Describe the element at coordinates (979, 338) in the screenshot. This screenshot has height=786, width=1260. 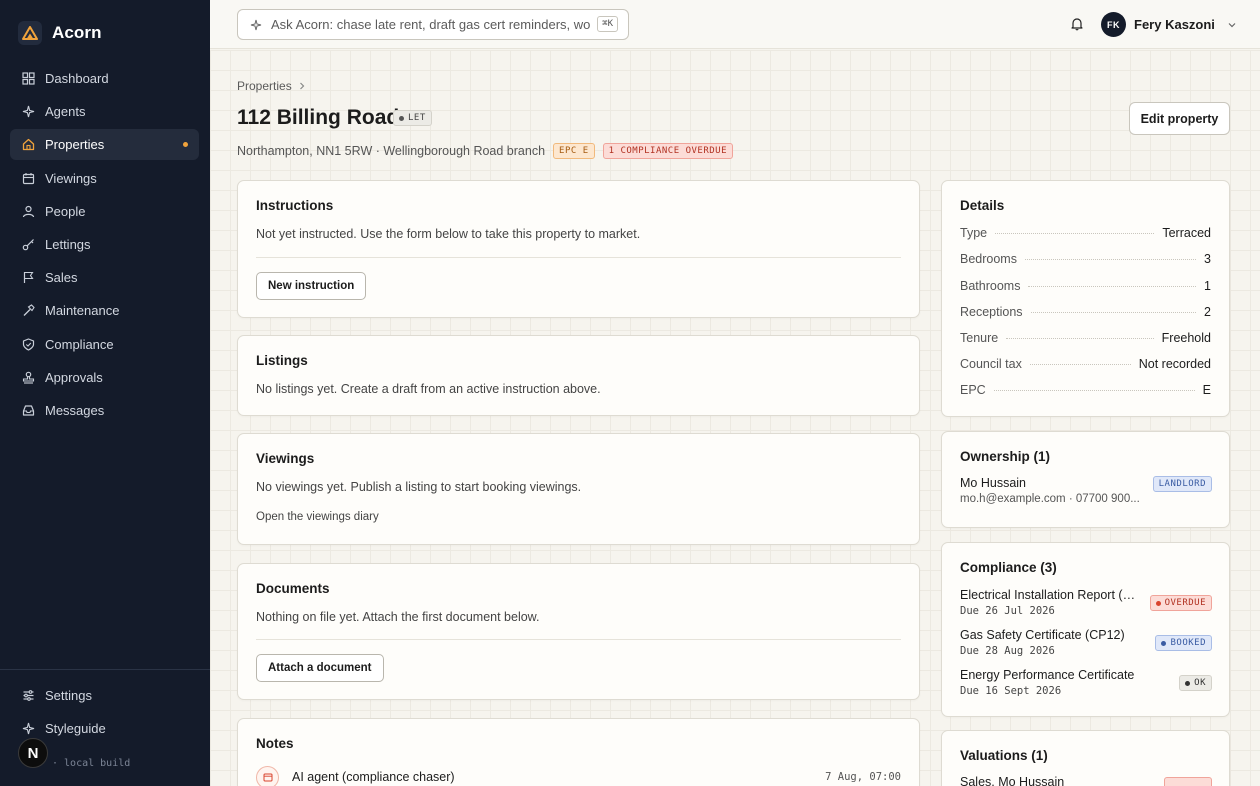
I see `detail-label: Tenure` at that location.